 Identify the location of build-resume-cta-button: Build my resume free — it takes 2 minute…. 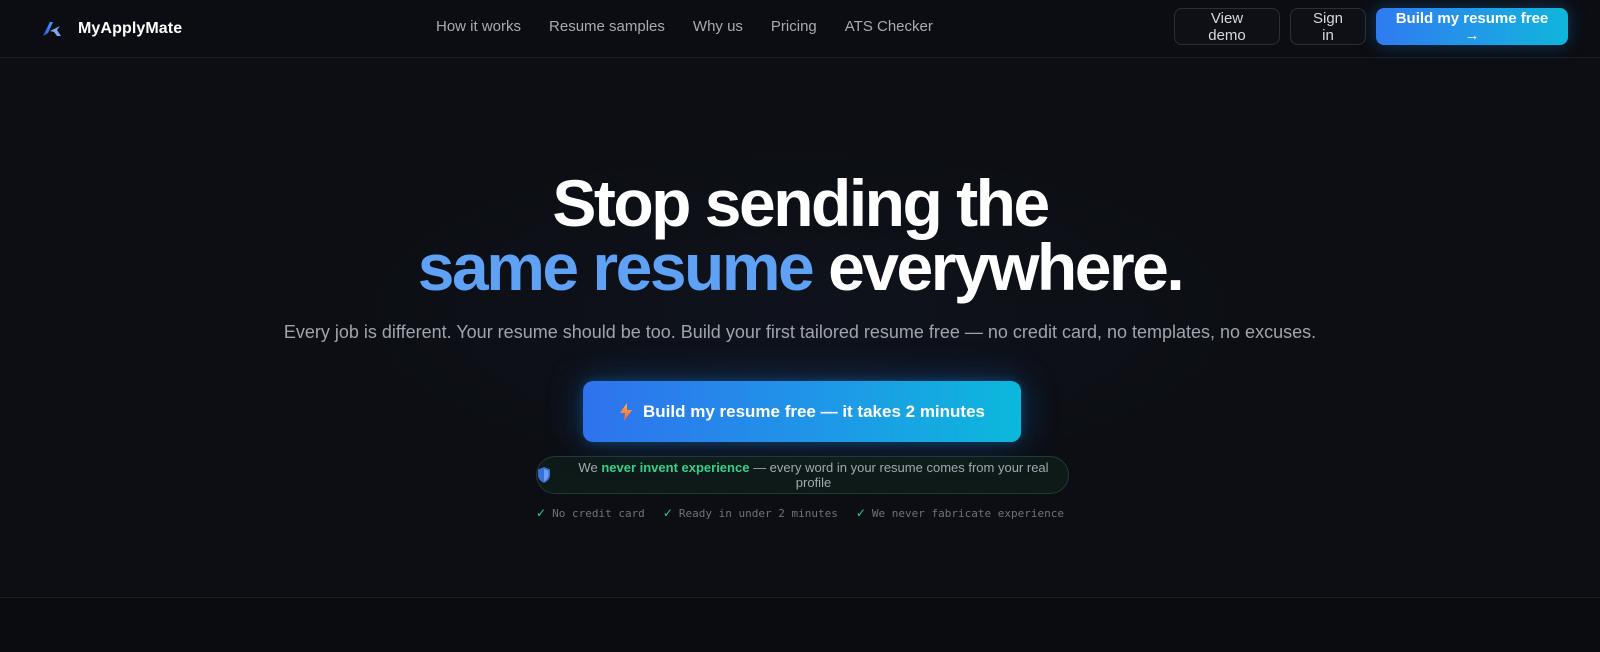
(802, 411).